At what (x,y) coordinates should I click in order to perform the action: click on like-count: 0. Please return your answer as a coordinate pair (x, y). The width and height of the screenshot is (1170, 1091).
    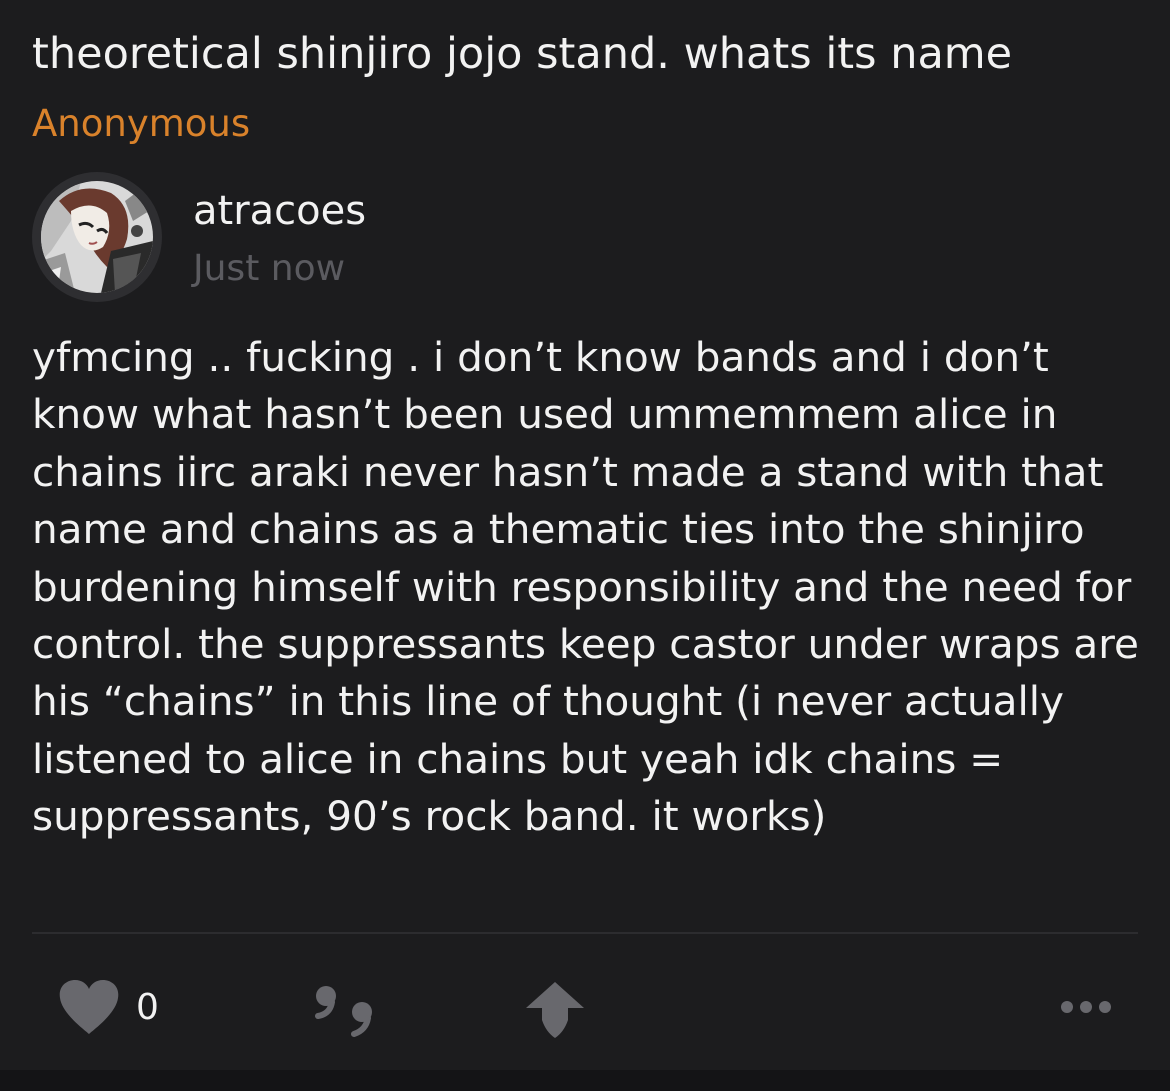
    Looking at the image, I should click on (147, 1007).